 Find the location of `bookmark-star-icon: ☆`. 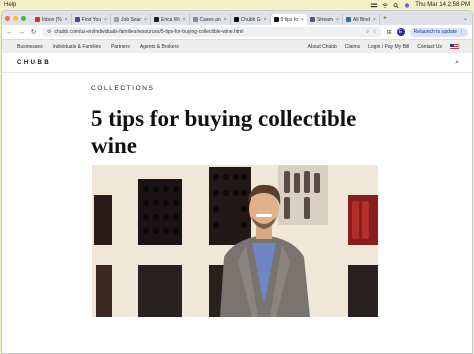

bookmark-star-icon: ☆ is located at coordinates (374, 32).